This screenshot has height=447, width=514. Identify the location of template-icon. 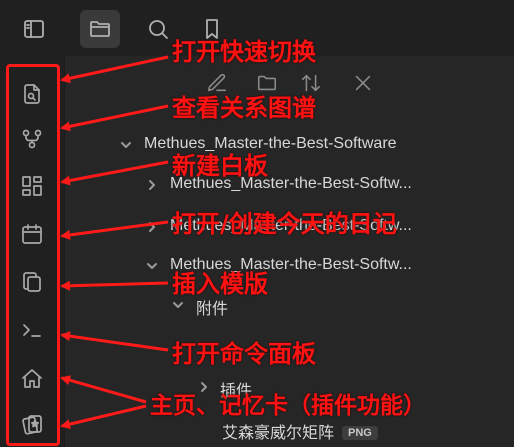
(32, 282).